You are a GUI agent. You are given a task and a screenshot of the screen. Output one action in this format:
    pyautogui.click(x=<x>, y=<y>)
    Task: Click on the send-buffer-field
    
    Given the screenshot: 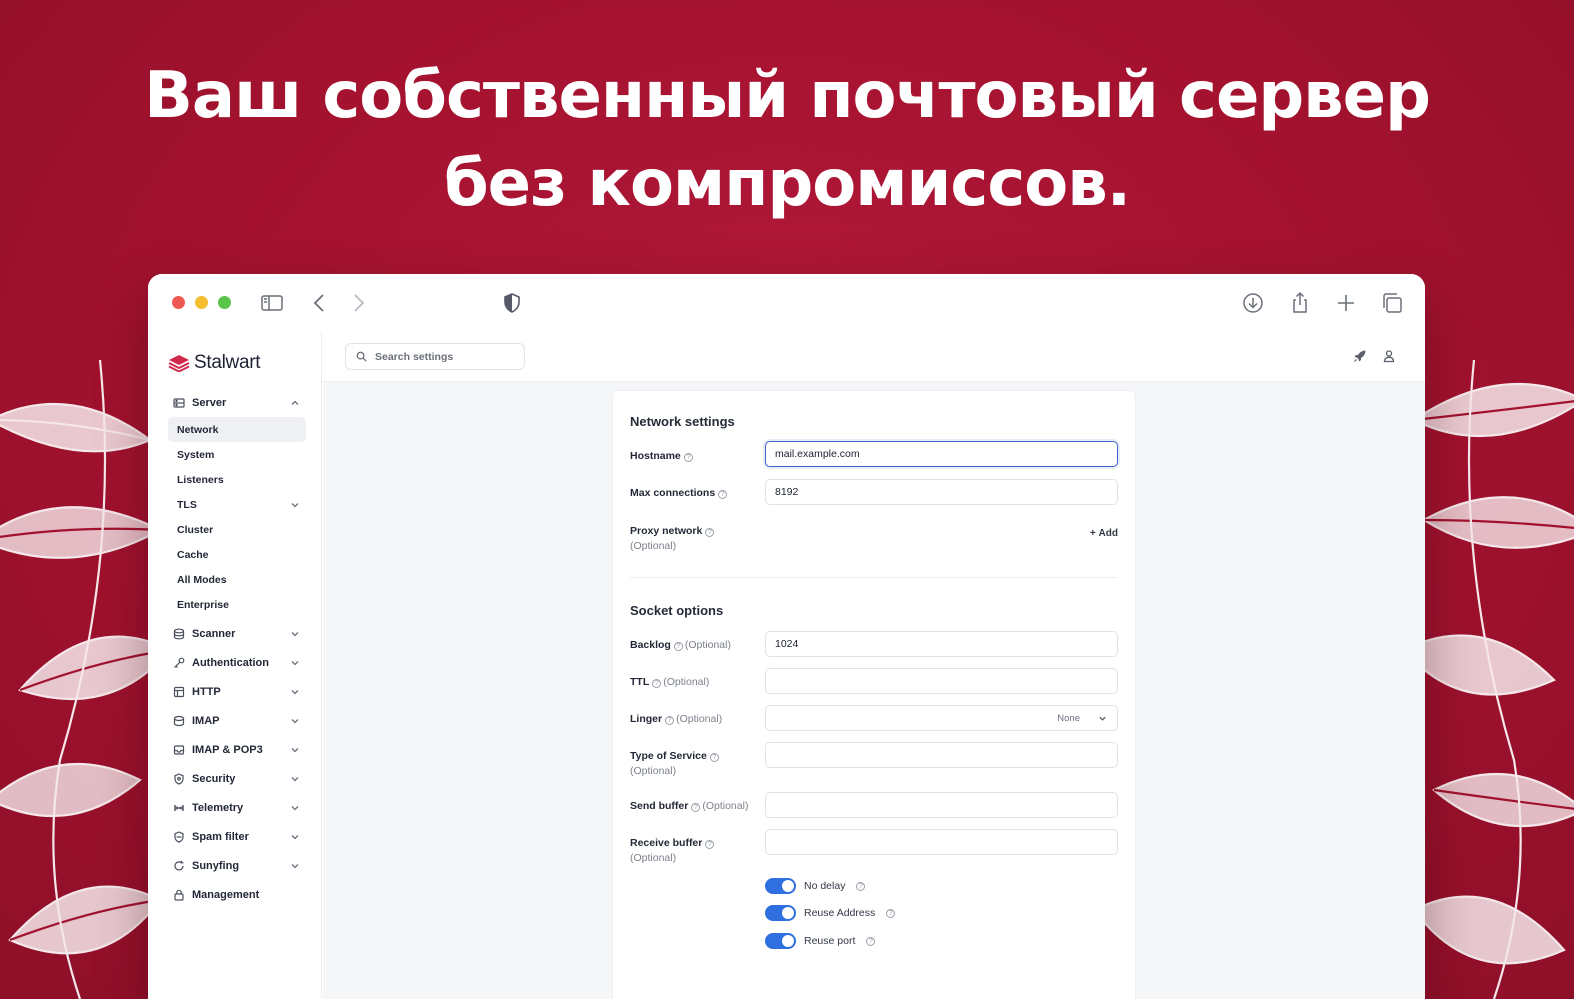 What is the action you would take?
    pyautogui.click(x=941, y=805)
    